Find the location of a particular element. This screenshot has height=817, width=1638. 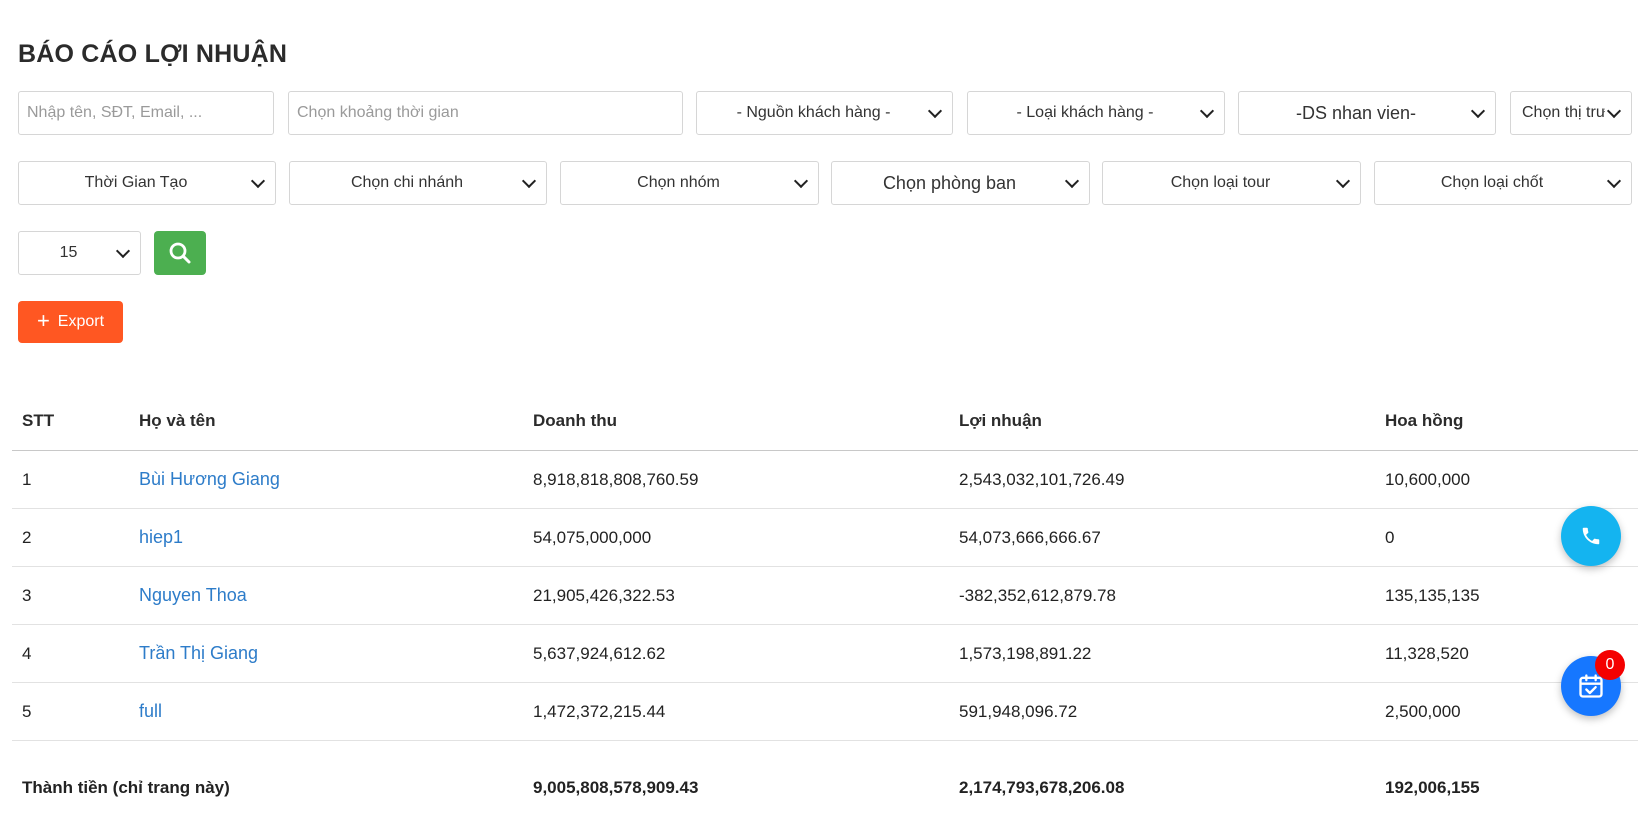

row-profit: 1,573,198,891.22 is located at coordinates (1162, 653).